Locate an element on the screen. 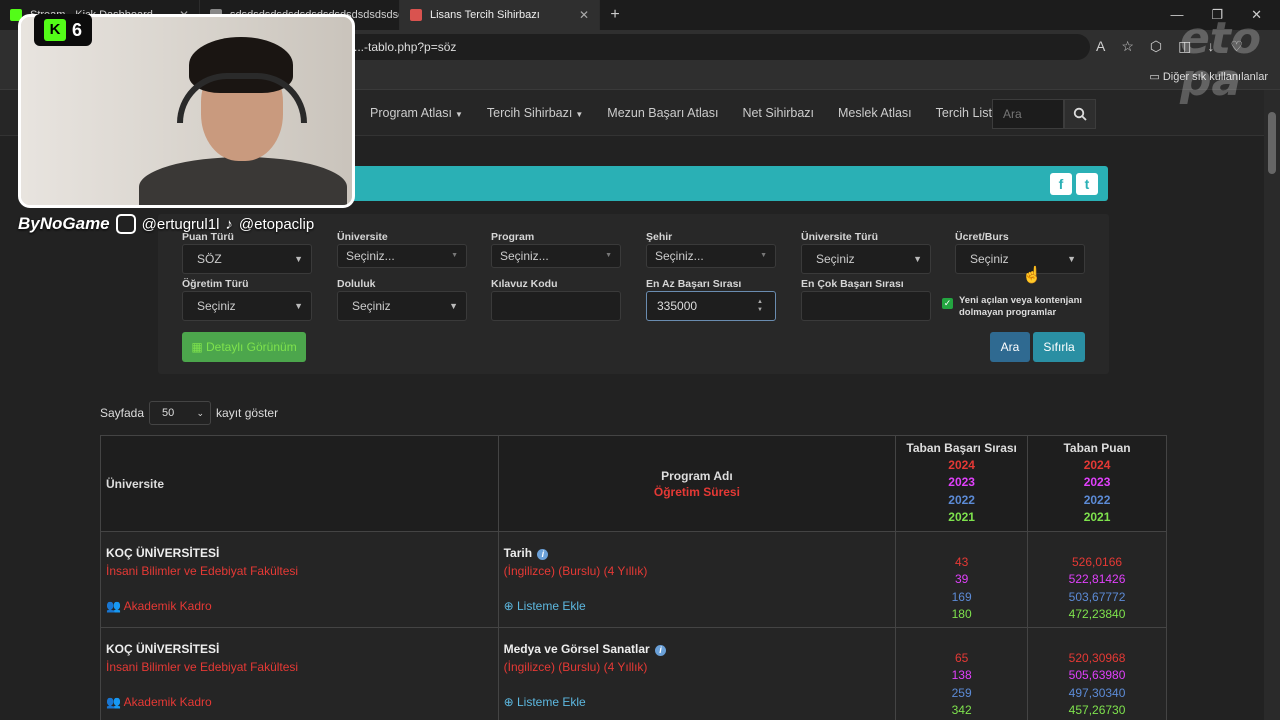 This screenshot has height=720, width=1280. score-2022: 503,67772 is located at coordinates (1097, 596).